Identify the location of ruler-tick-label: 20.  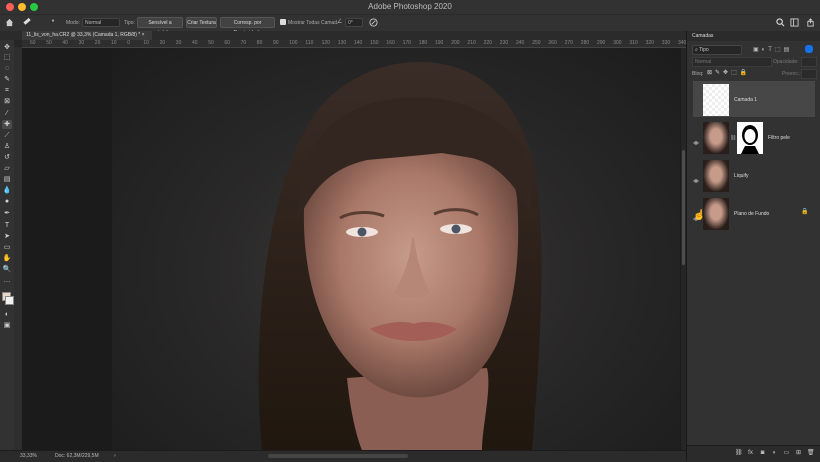
(97, 43).